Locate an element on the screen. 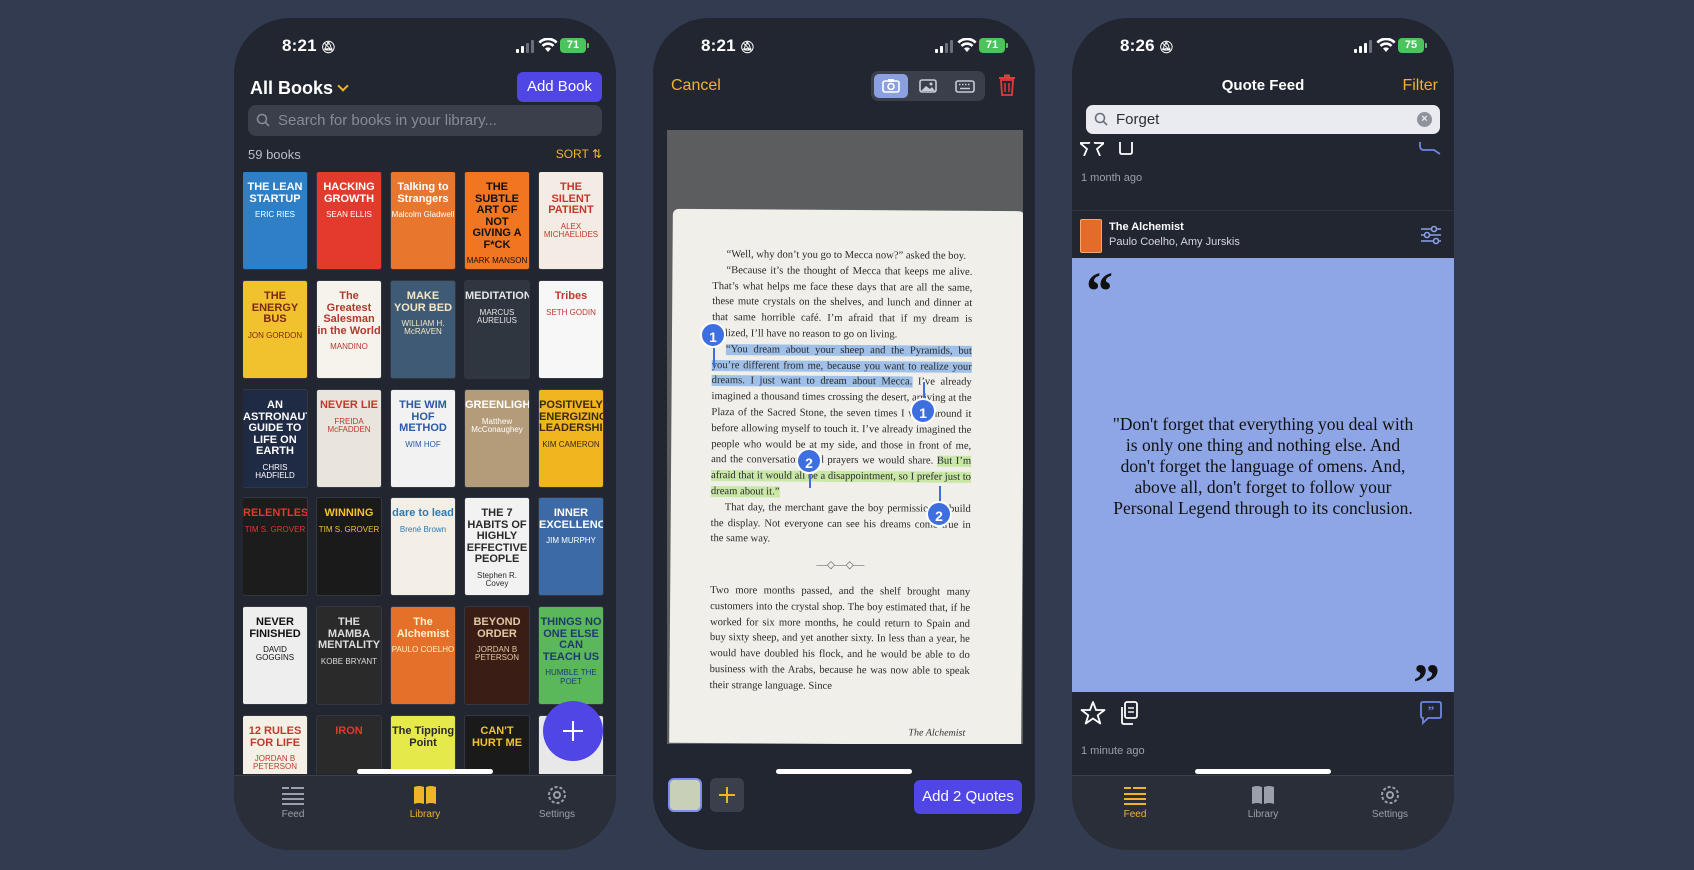 The image size is (1694, 870). quote-bubble-icon: ” is located at coordinates (1431, 713).